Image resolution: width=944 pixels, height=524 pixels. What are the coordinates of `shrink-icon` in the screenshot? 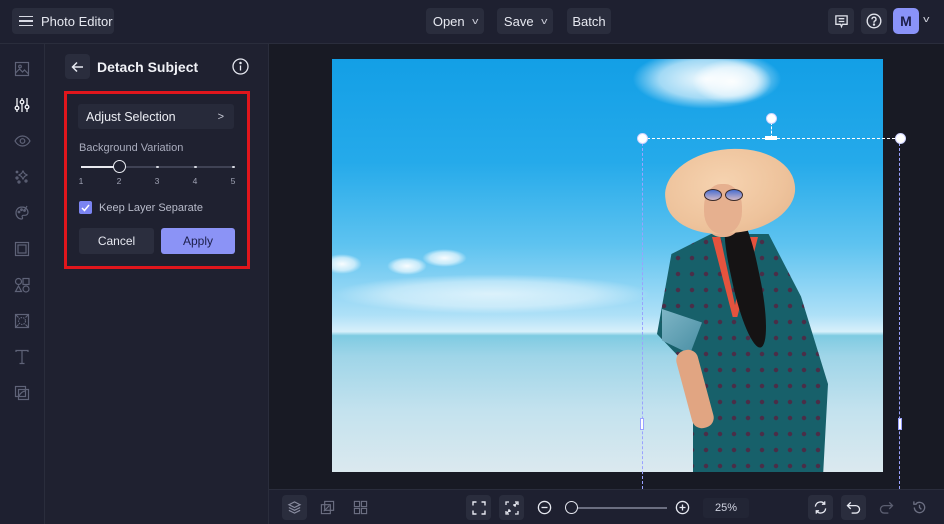 It's located at (511, 507).